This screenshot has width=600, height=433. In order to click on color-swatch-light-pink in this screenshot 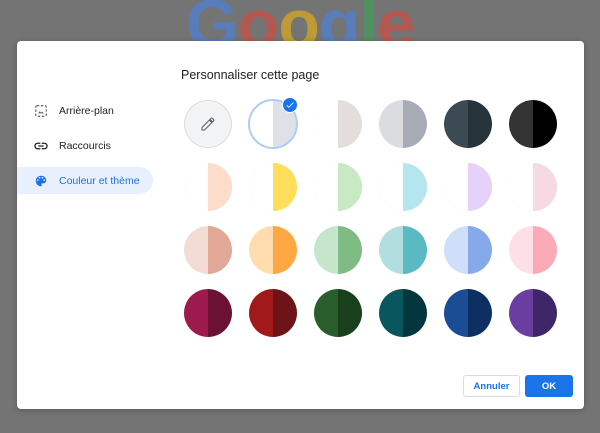, I will do `click(533, 250)`.